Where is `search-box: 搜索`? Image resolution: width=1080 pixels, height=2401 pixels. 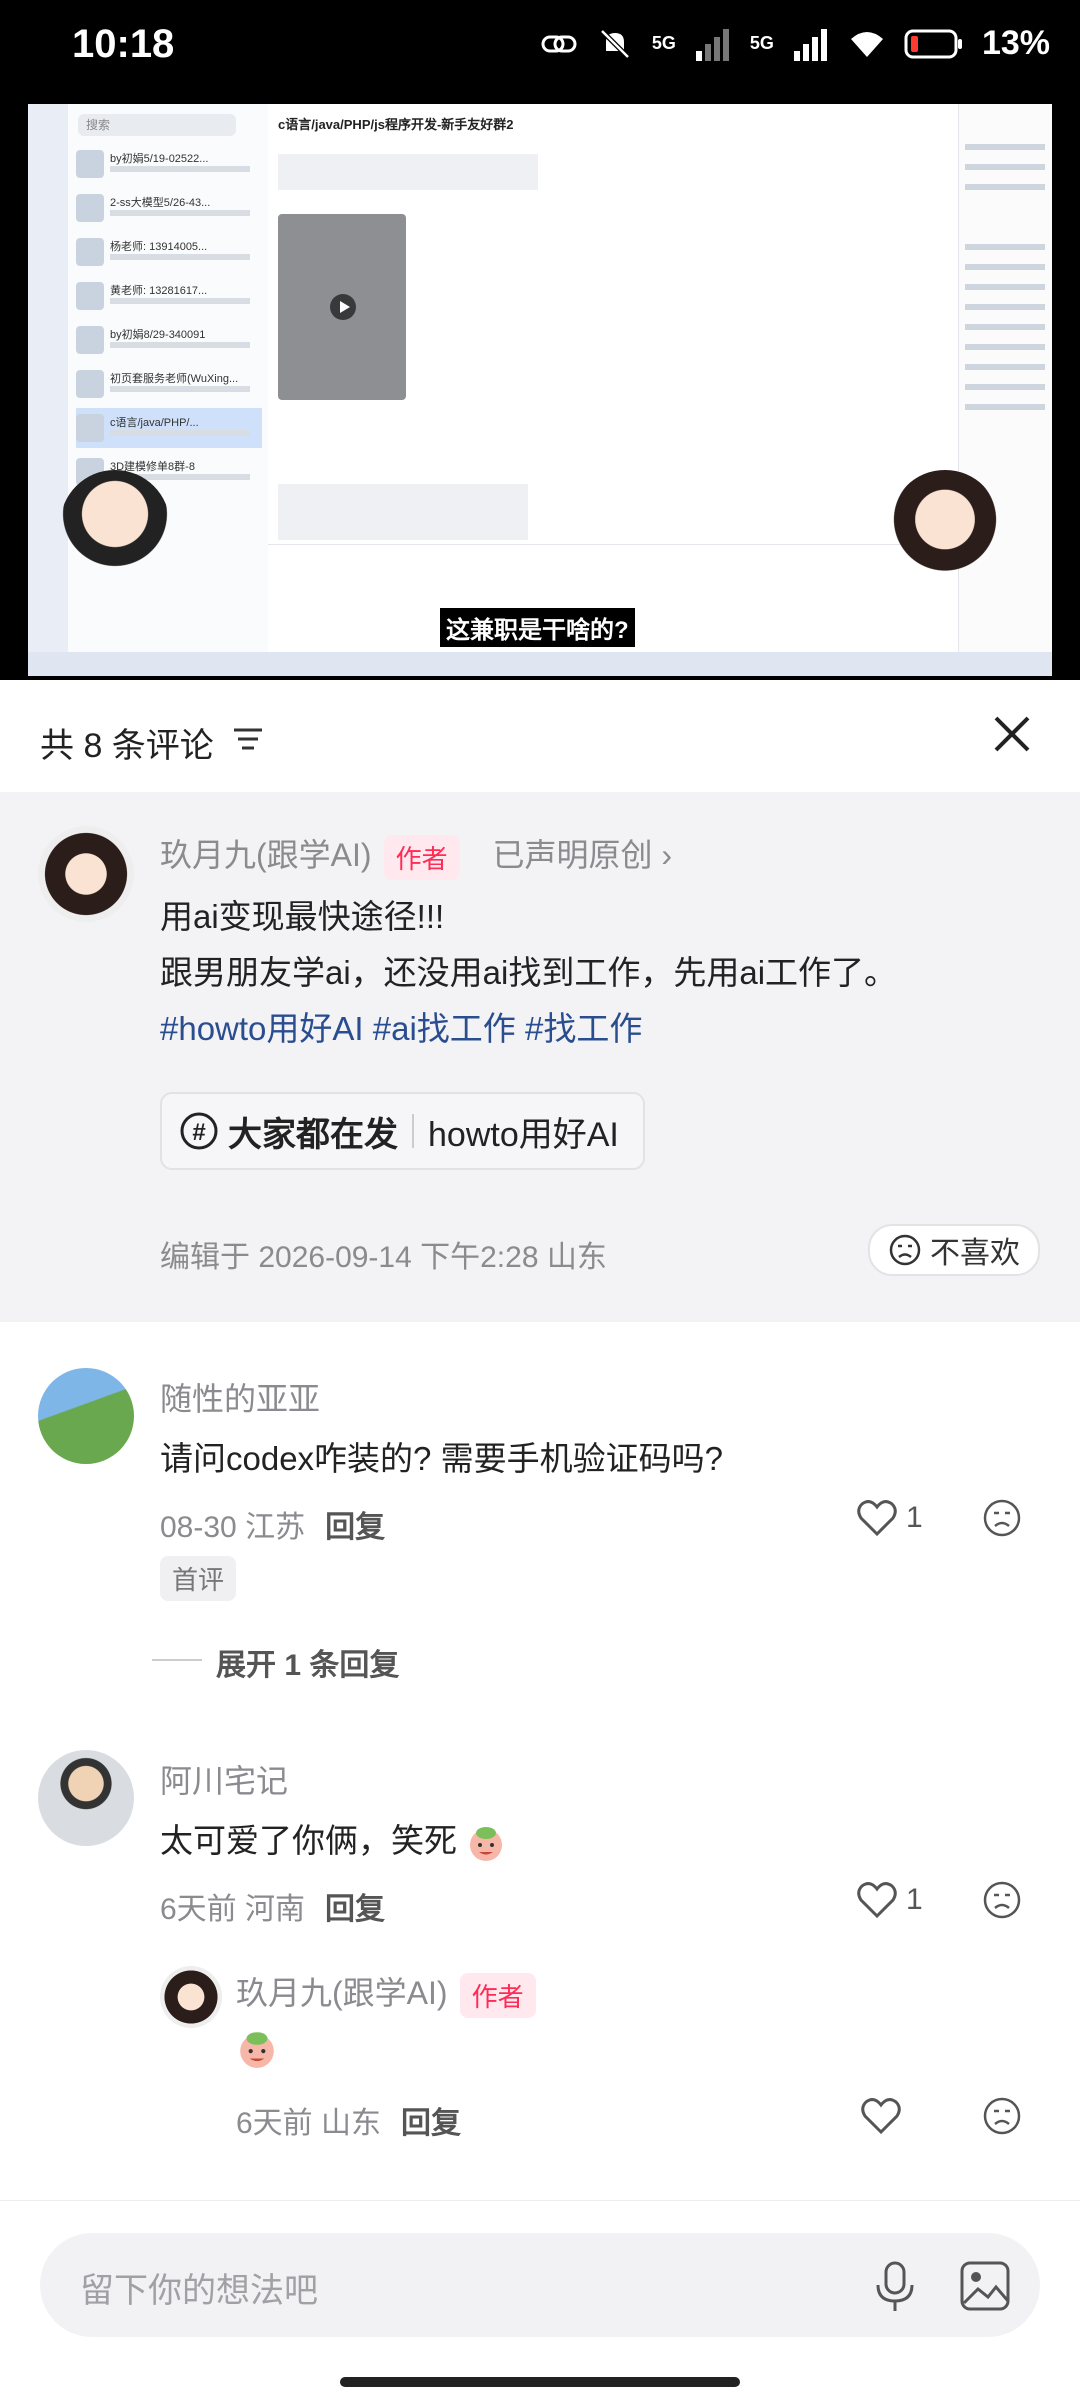 search-box: 搜索 is located at coordinates (157, 125).